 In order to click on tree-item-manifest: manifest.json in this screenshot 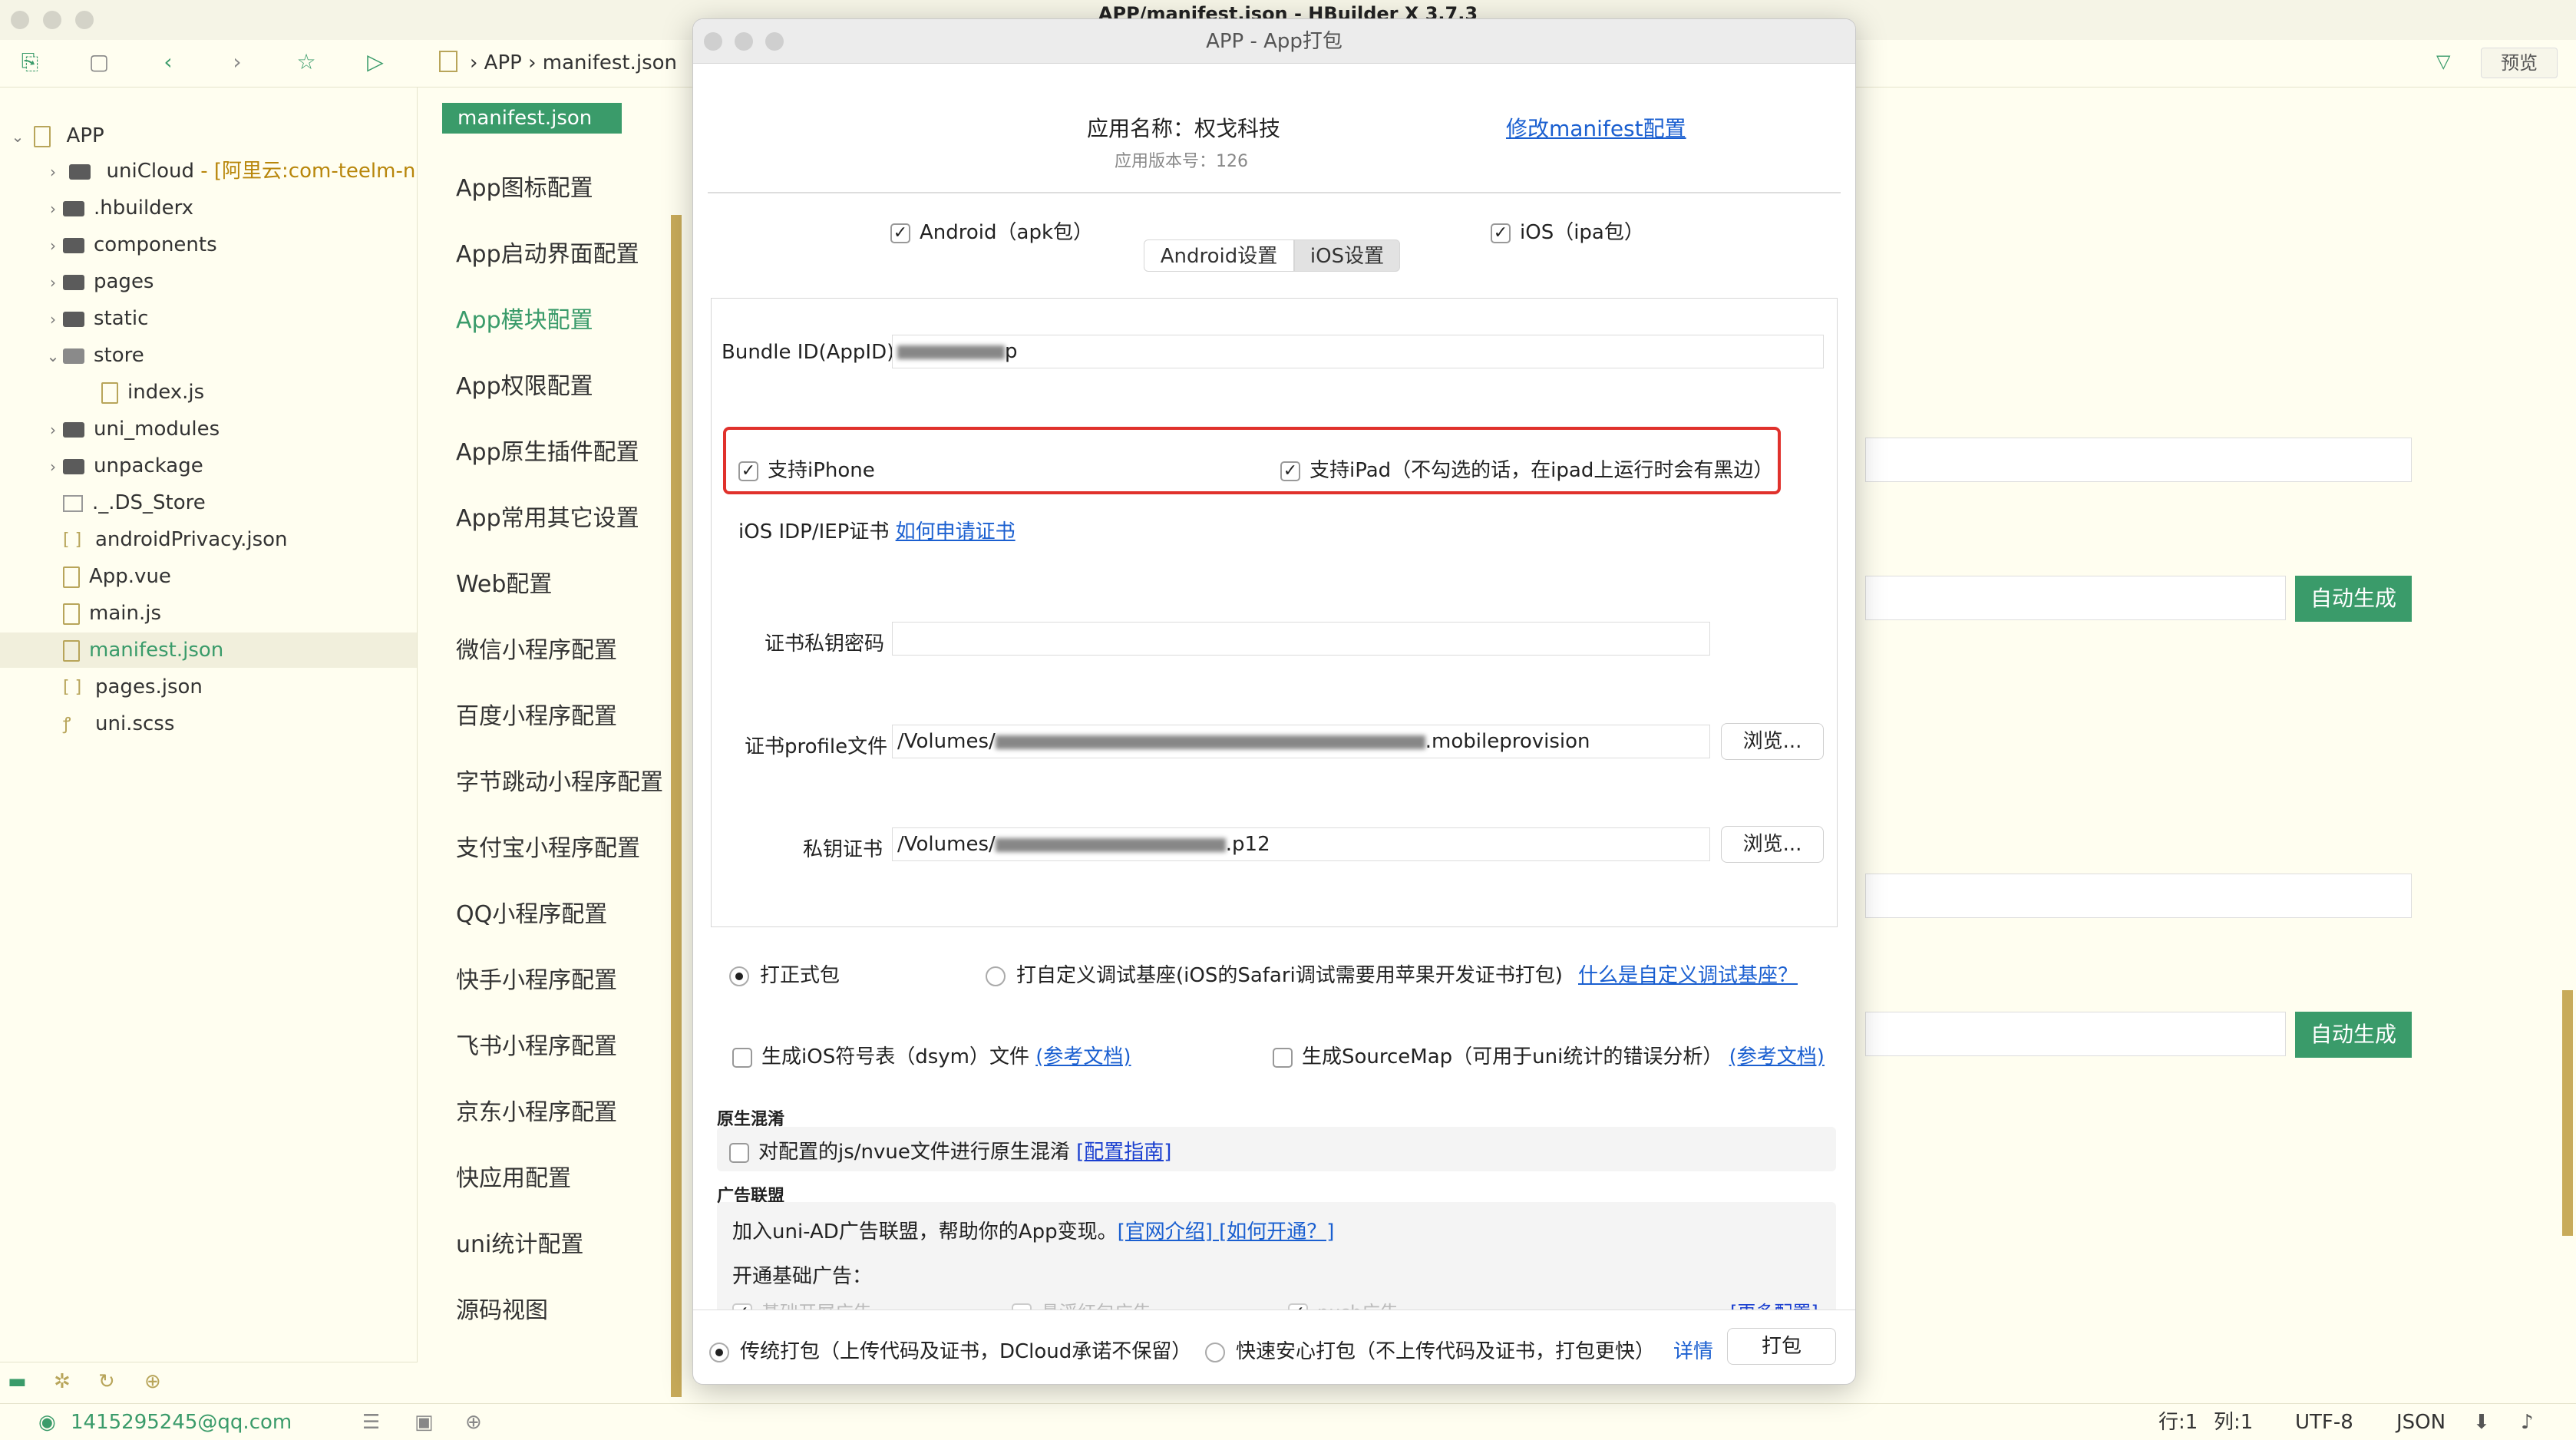, I will do `click(208, 650)`.